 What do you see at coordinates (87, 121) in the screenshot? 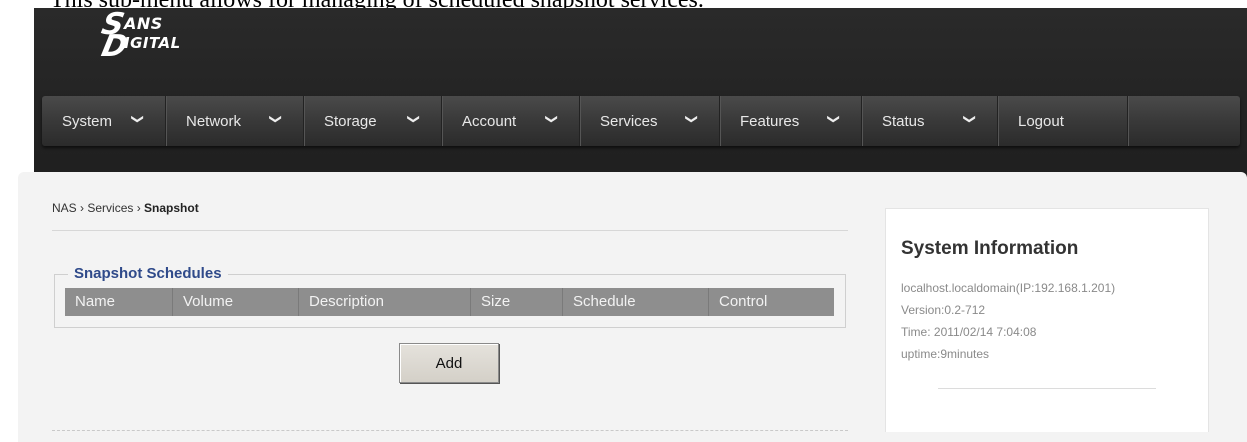
I see `nav-label: System` at bounding box center [87, 121].